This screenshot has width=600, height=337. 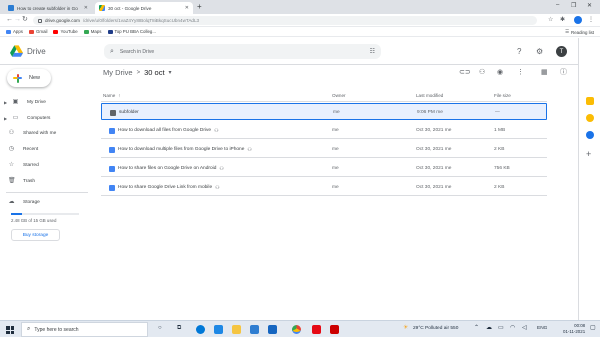 What do you see at coordinates (118, 72) in the screenshot?
I see `breadcrumb-my-drive: My Drive` at bounding box center [118, 72].